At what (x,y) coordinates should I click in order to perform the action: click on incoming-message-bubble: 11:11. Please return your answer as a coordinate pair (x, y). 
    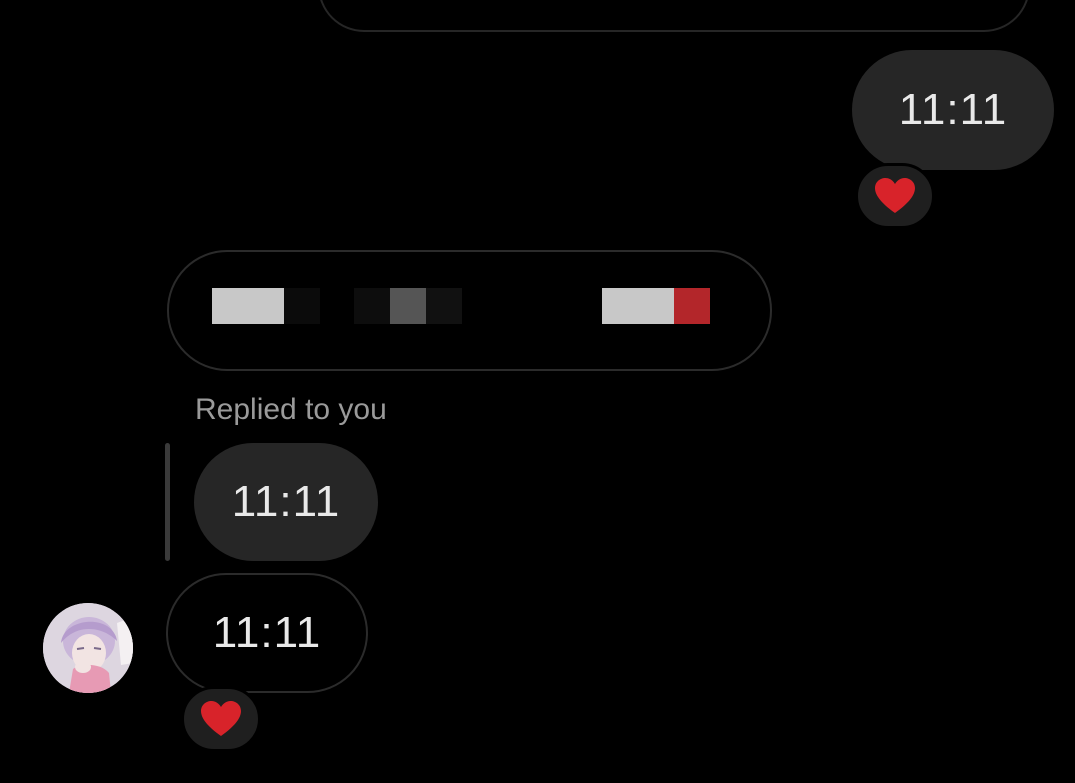
    Looking at the image, I should click on (267, 633).